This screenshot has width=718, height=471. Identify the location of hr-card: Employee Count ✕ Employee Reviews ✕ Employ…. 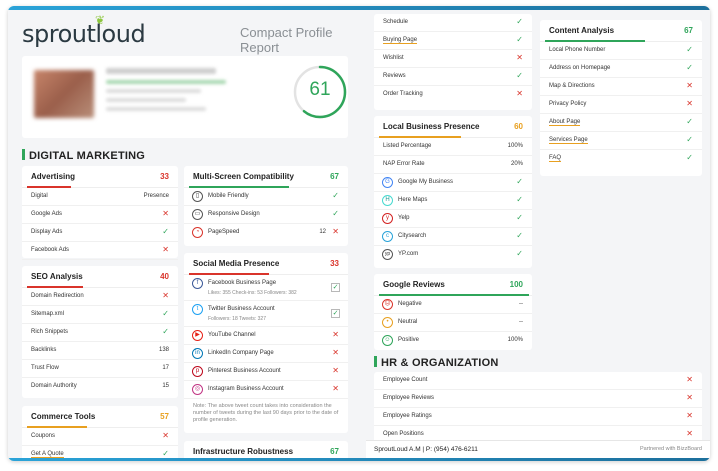
(538, 408).